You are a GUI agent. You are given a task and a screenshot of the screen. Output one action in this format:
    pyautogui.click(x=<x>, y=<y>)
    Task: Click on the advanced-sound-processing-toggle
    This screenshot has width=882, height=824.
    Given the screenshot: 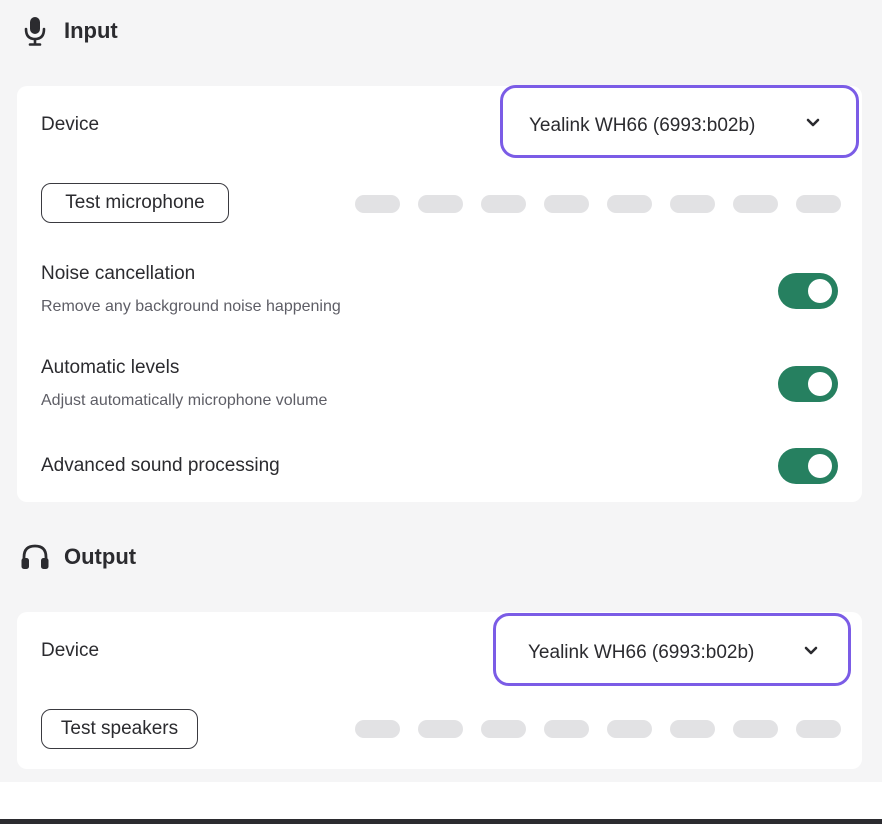 What is the action you would take?
    pyautogui.click(x=808, y=466)
    